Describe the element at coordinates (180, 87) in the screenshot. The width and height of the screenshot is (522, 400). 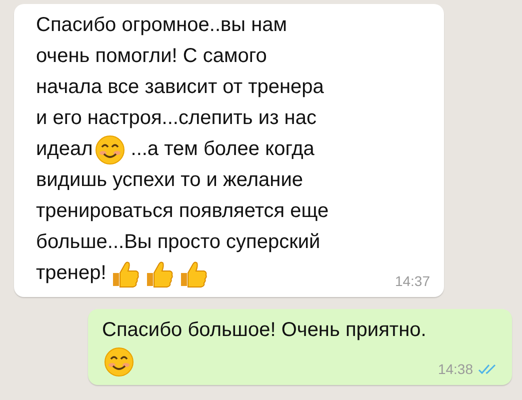
I see `message-text: начала все зависит от тренера` at that location.